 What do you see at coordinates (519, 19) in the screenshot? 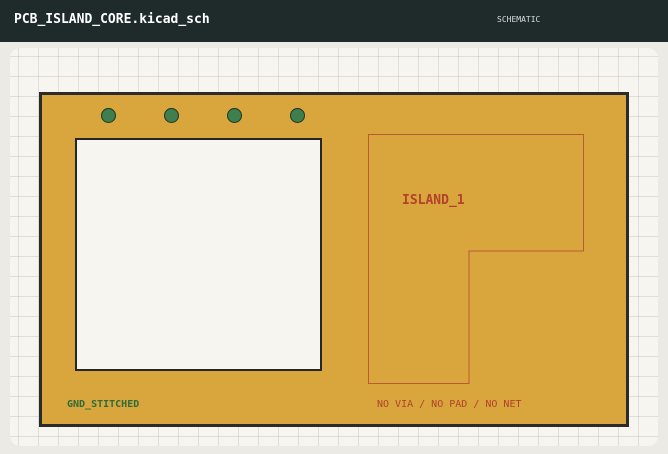
I see `editor-mode-label: SCHEMATIC` at bounding box center [519, 19].